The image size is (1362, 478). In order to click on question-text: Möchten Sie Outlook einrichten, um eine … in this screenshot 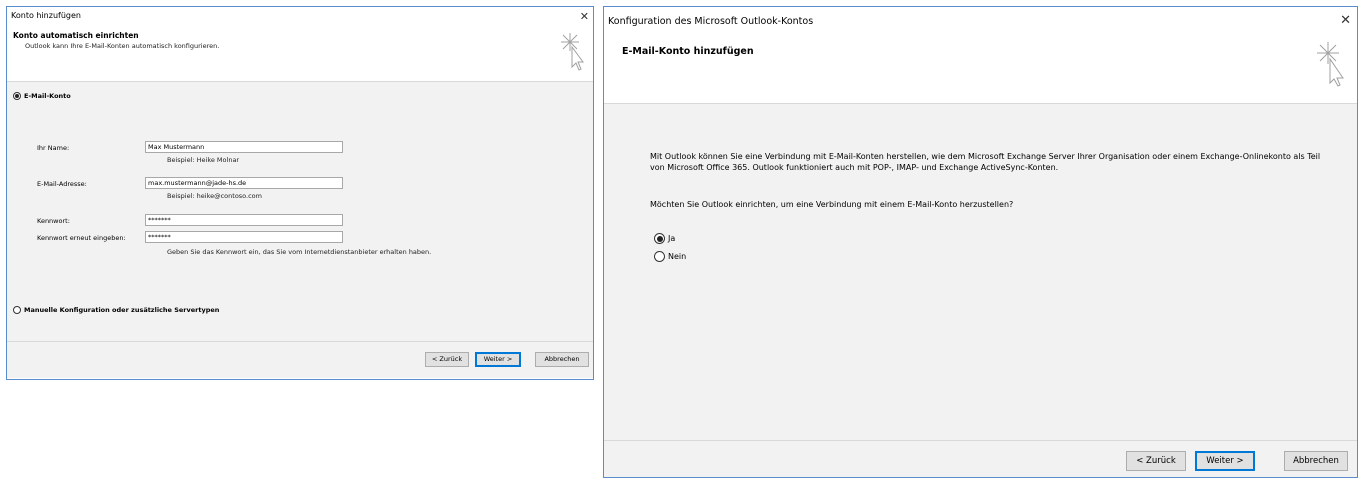, I will do `click(832, 204)`.